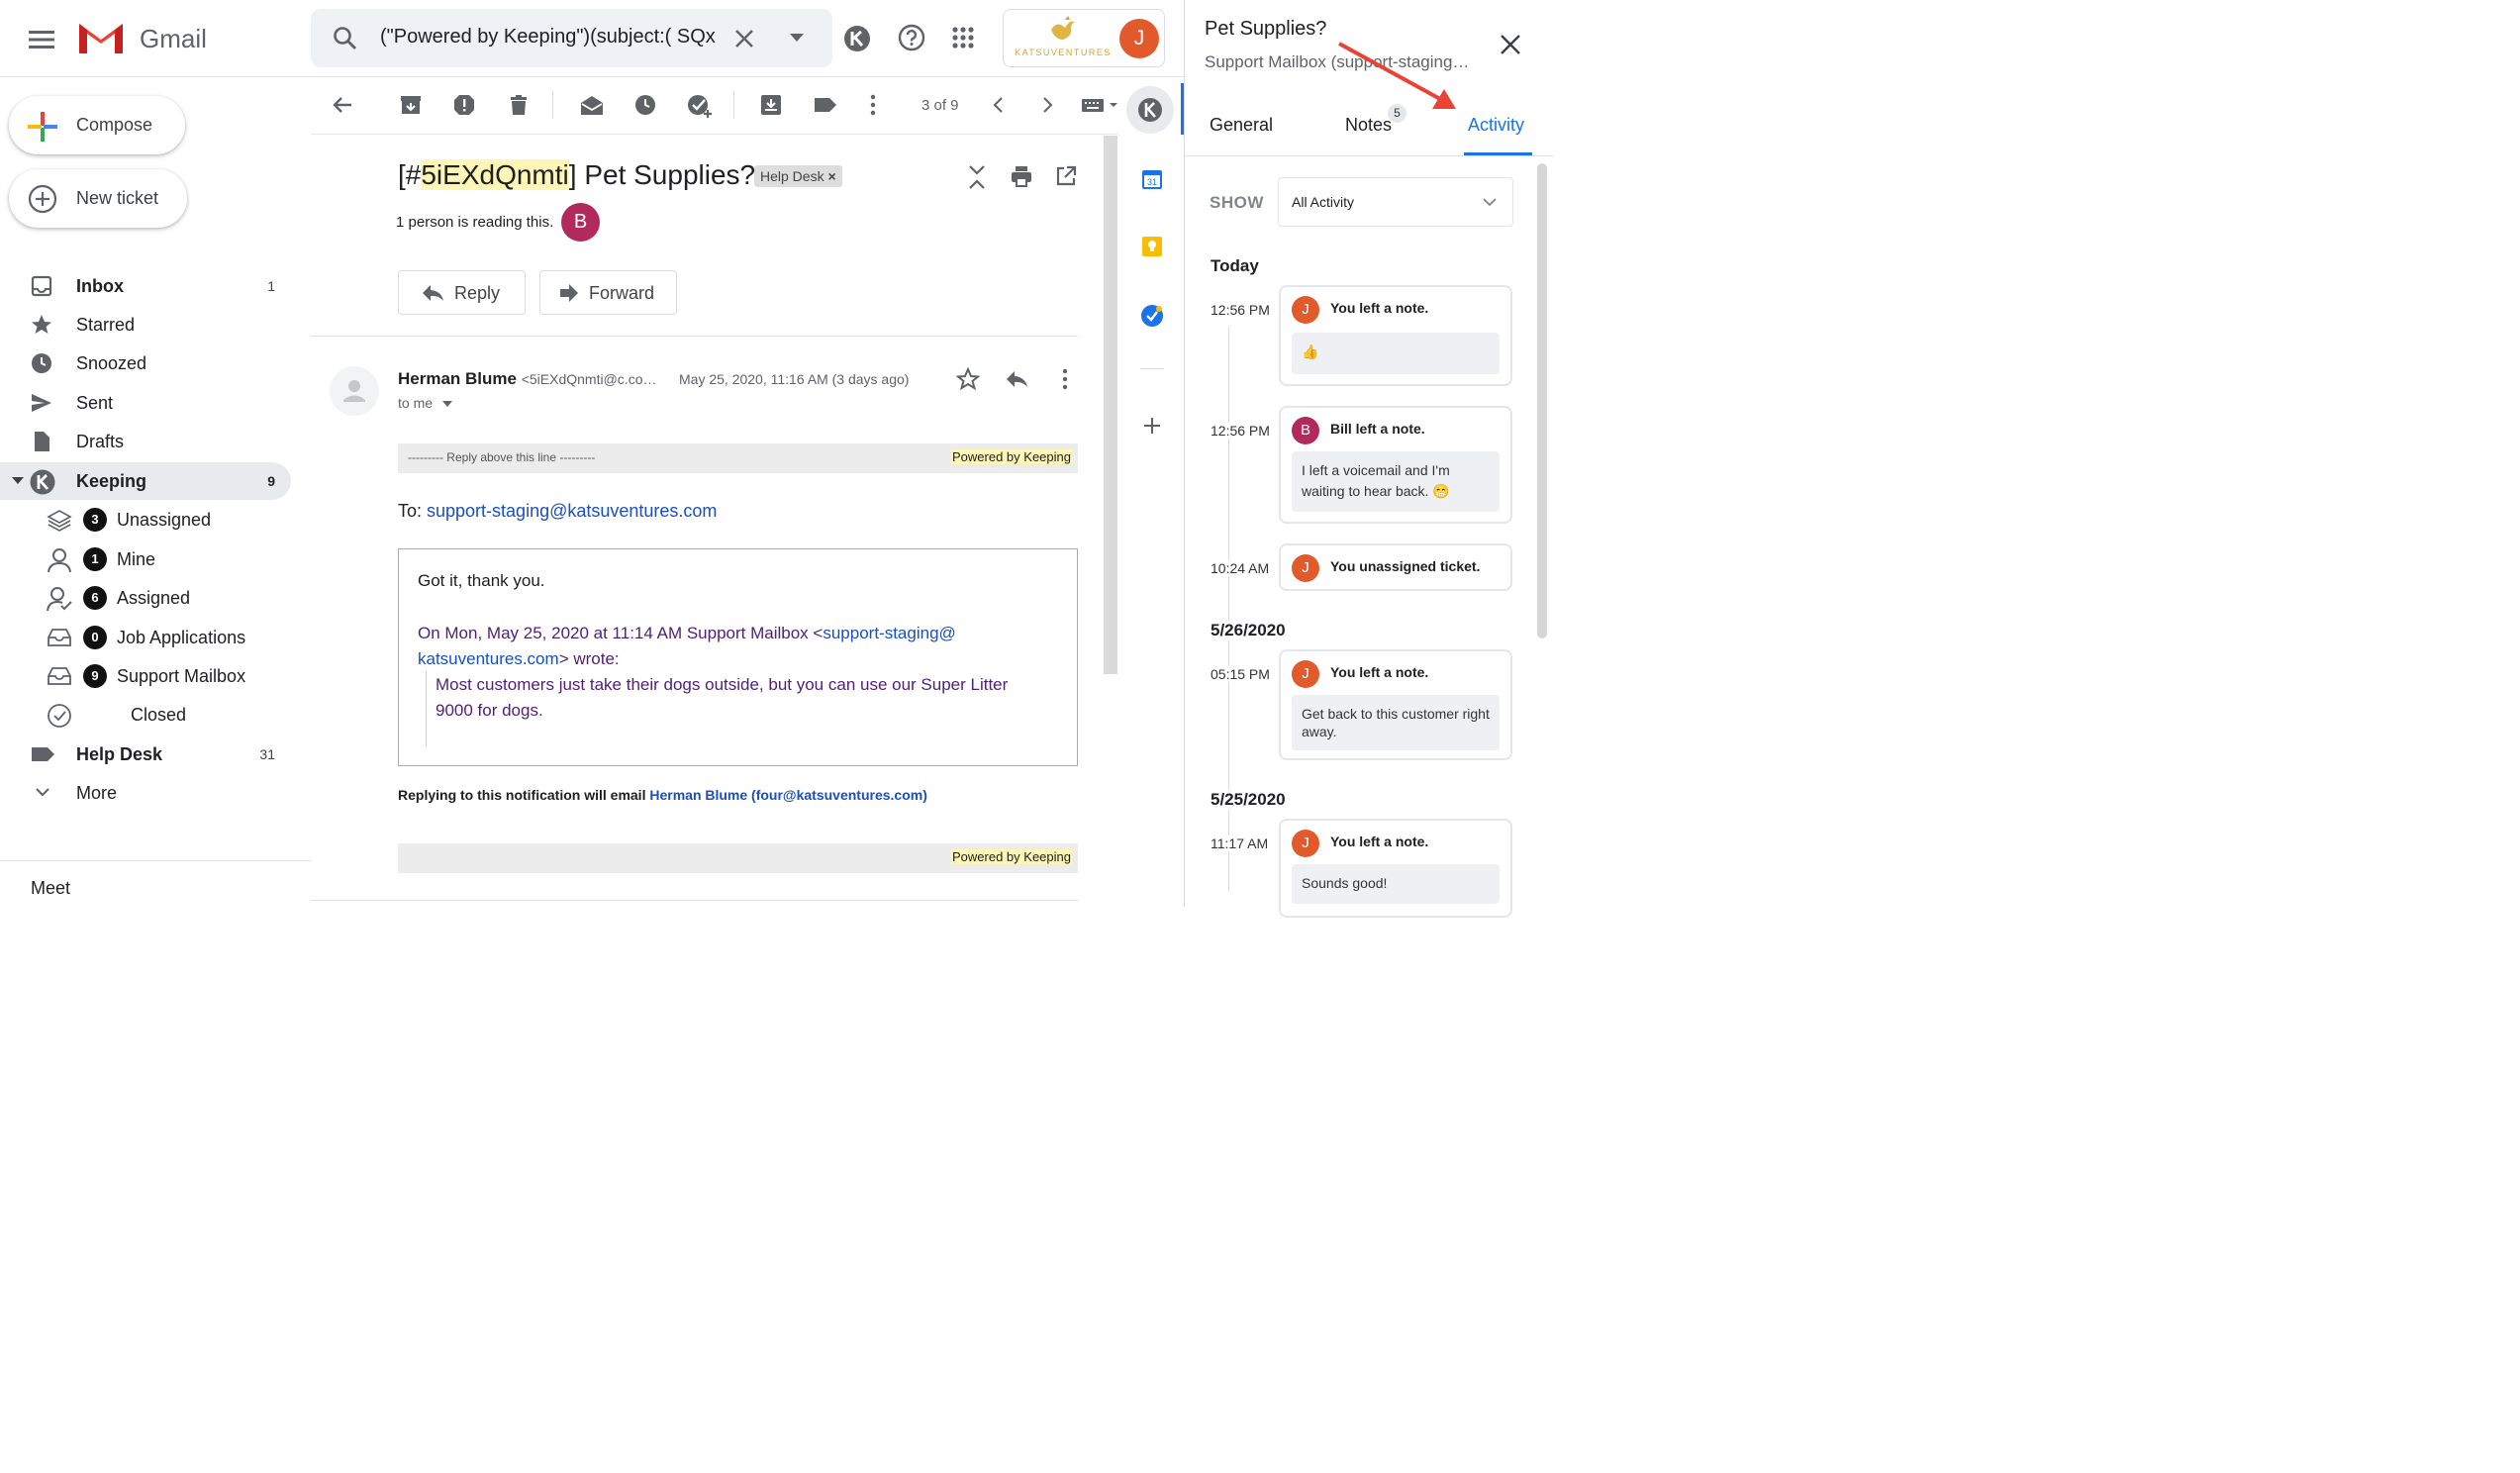 This screenshot has width=2520, height=1473. What do you see at coordinates (608, 292) in the screenshot?
I see `forward-button: Forward` at bounding box center [608, 292].